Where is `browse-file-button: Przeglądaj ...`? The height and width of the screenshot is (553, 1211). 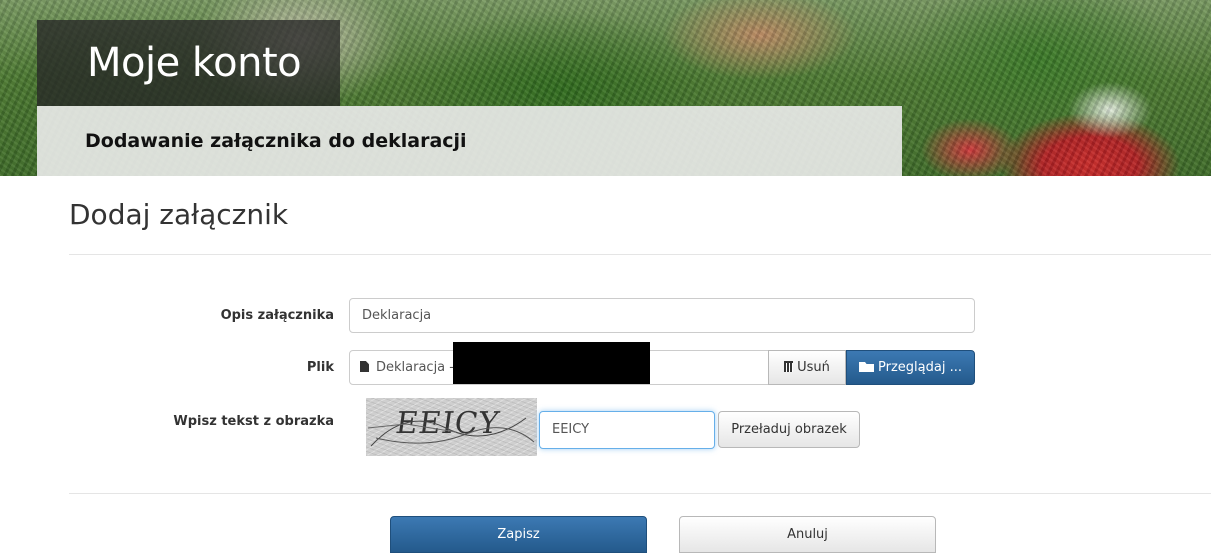 browse-file-button: Przeglądaj ... is located at coordinates (910, 367).